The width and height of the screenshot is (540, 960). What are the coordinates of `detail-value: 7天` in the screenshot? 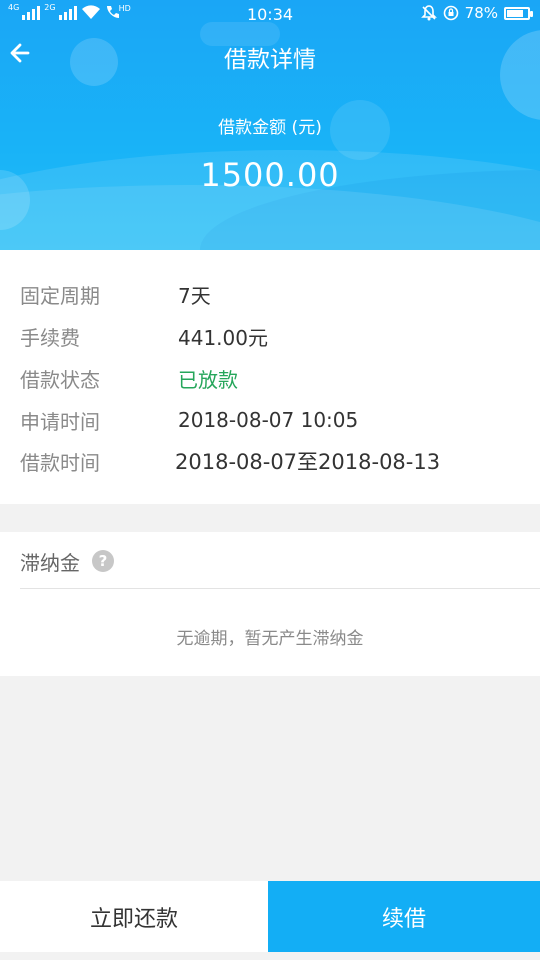 It's located at (194, 295).